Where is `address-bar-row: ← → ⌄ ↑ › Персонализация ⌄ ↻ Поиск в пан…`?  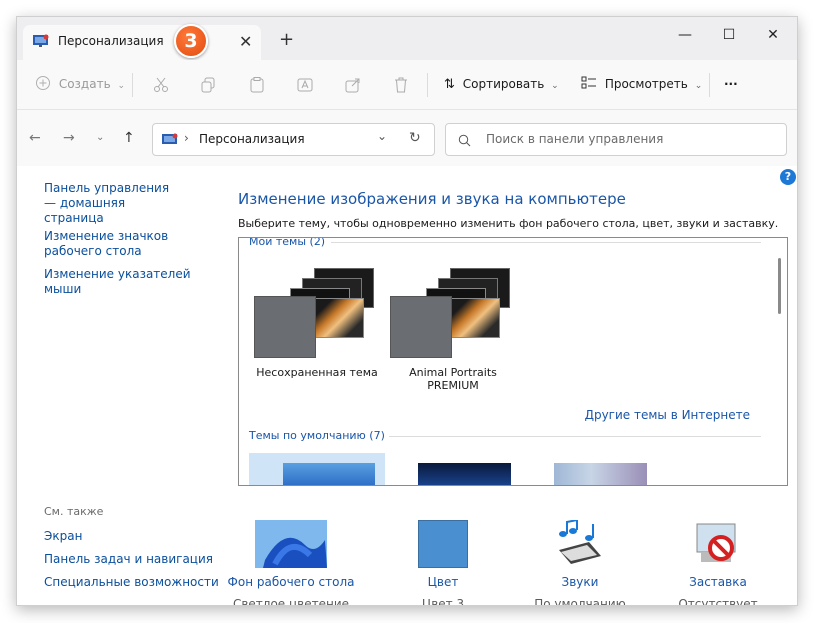 address-bar-row: ← → ⌄ ↑ › Персонализация ⌄ ↻ Поиск в пан… is located at coordinates (407, 138).